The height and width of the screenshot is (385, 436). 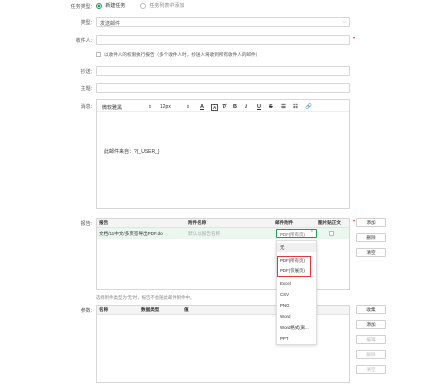 I want to click on background-color-icon: A, so click(x=215, y=107).